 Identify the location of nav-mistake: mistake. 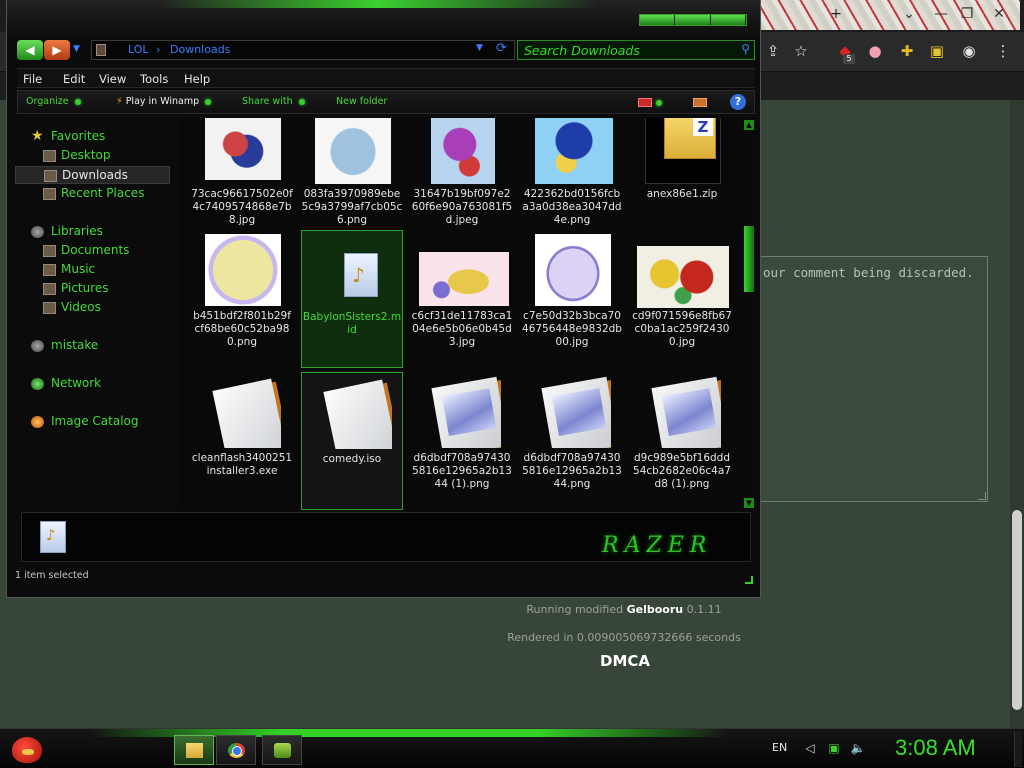
(92, 346).